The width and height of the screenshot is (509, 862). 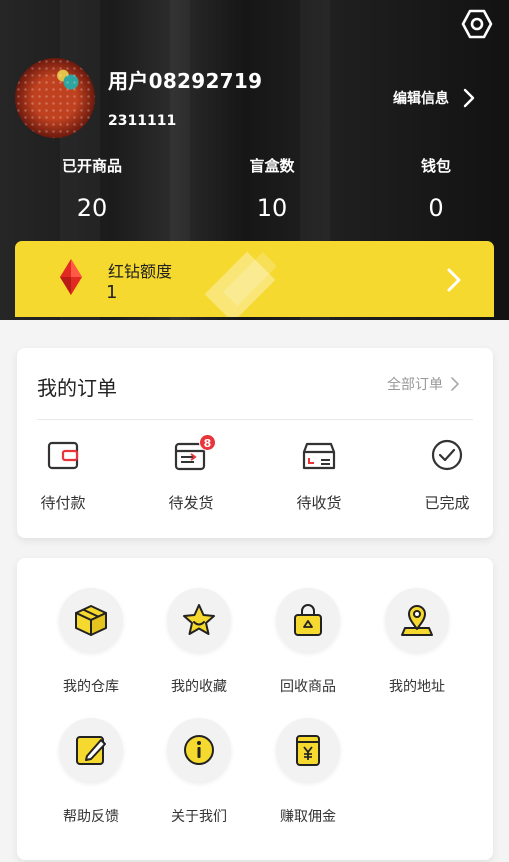 What do you see at coordinates (415, 385) in the screenshot?
I see `all-orders-label: 全部订单` at bounding box center [415, 385].